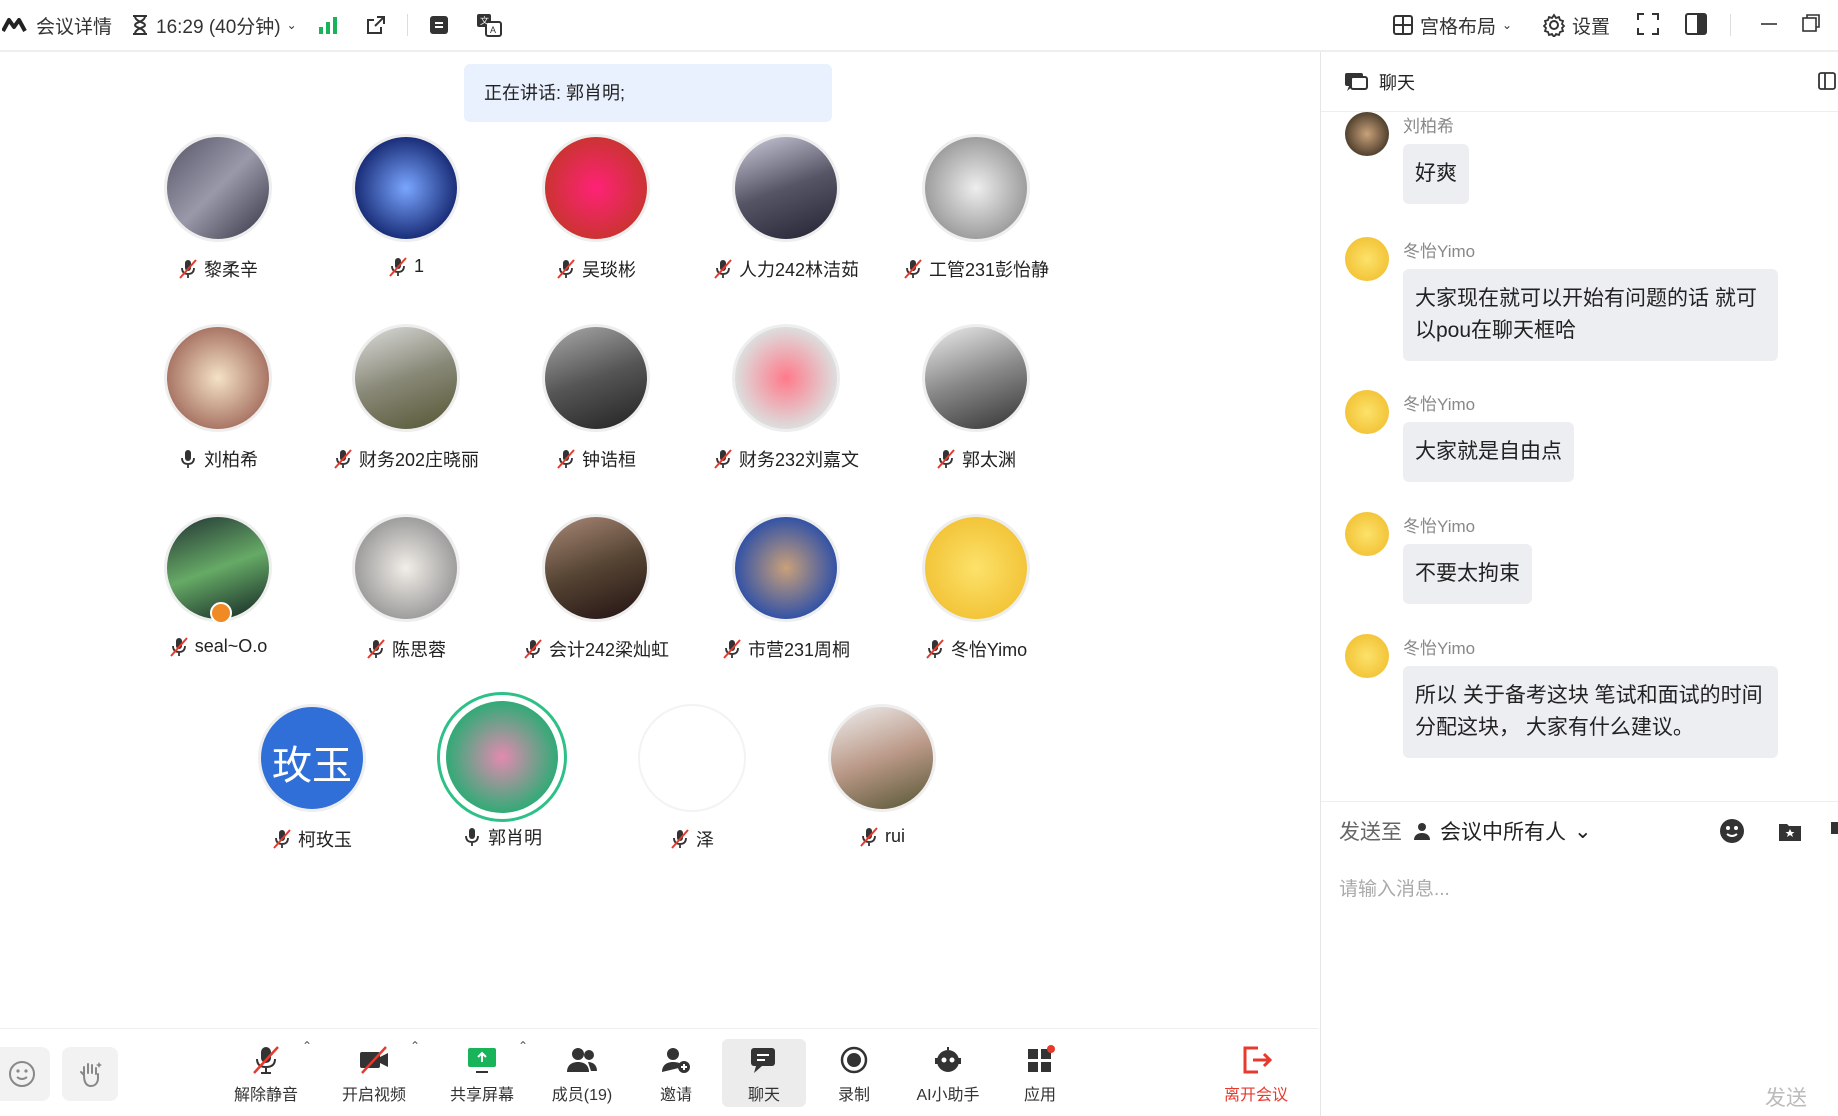  Describe the element at coordinates (596, 234) in the screenshot. I see `participant-tile: 吴琰彬` at that location.